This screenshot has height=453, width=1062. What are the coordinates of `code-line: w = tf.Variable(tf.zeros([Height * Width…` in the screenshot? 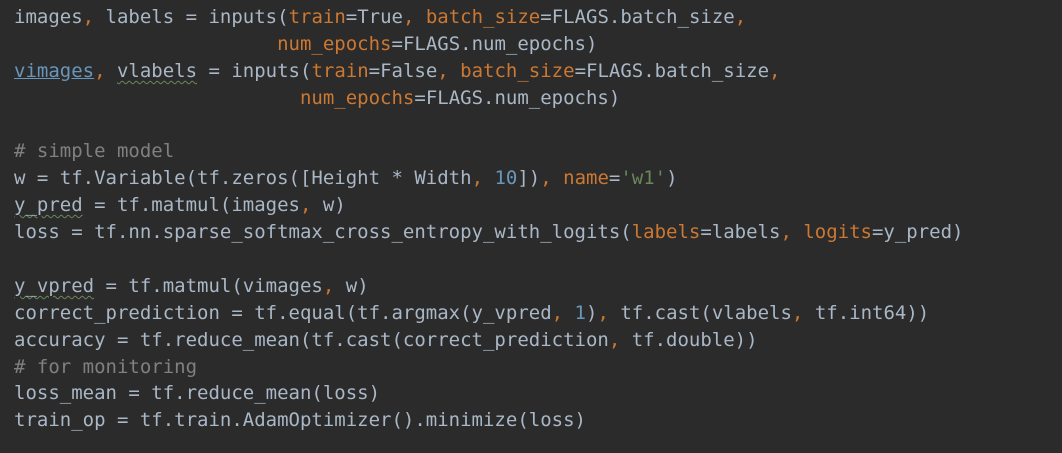 It's located at (538, 178).